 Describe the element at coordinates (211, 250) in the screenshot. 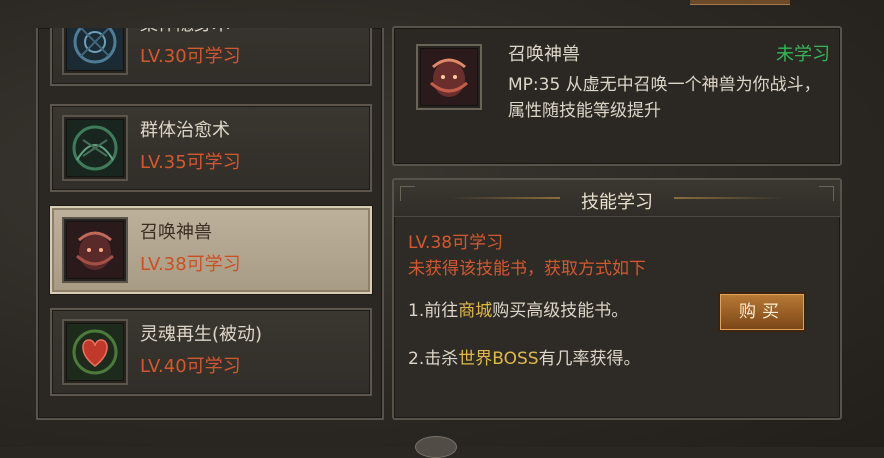

I see `skill-row-summon-beast: 召唤神兽 LV.38可学习` at that location.